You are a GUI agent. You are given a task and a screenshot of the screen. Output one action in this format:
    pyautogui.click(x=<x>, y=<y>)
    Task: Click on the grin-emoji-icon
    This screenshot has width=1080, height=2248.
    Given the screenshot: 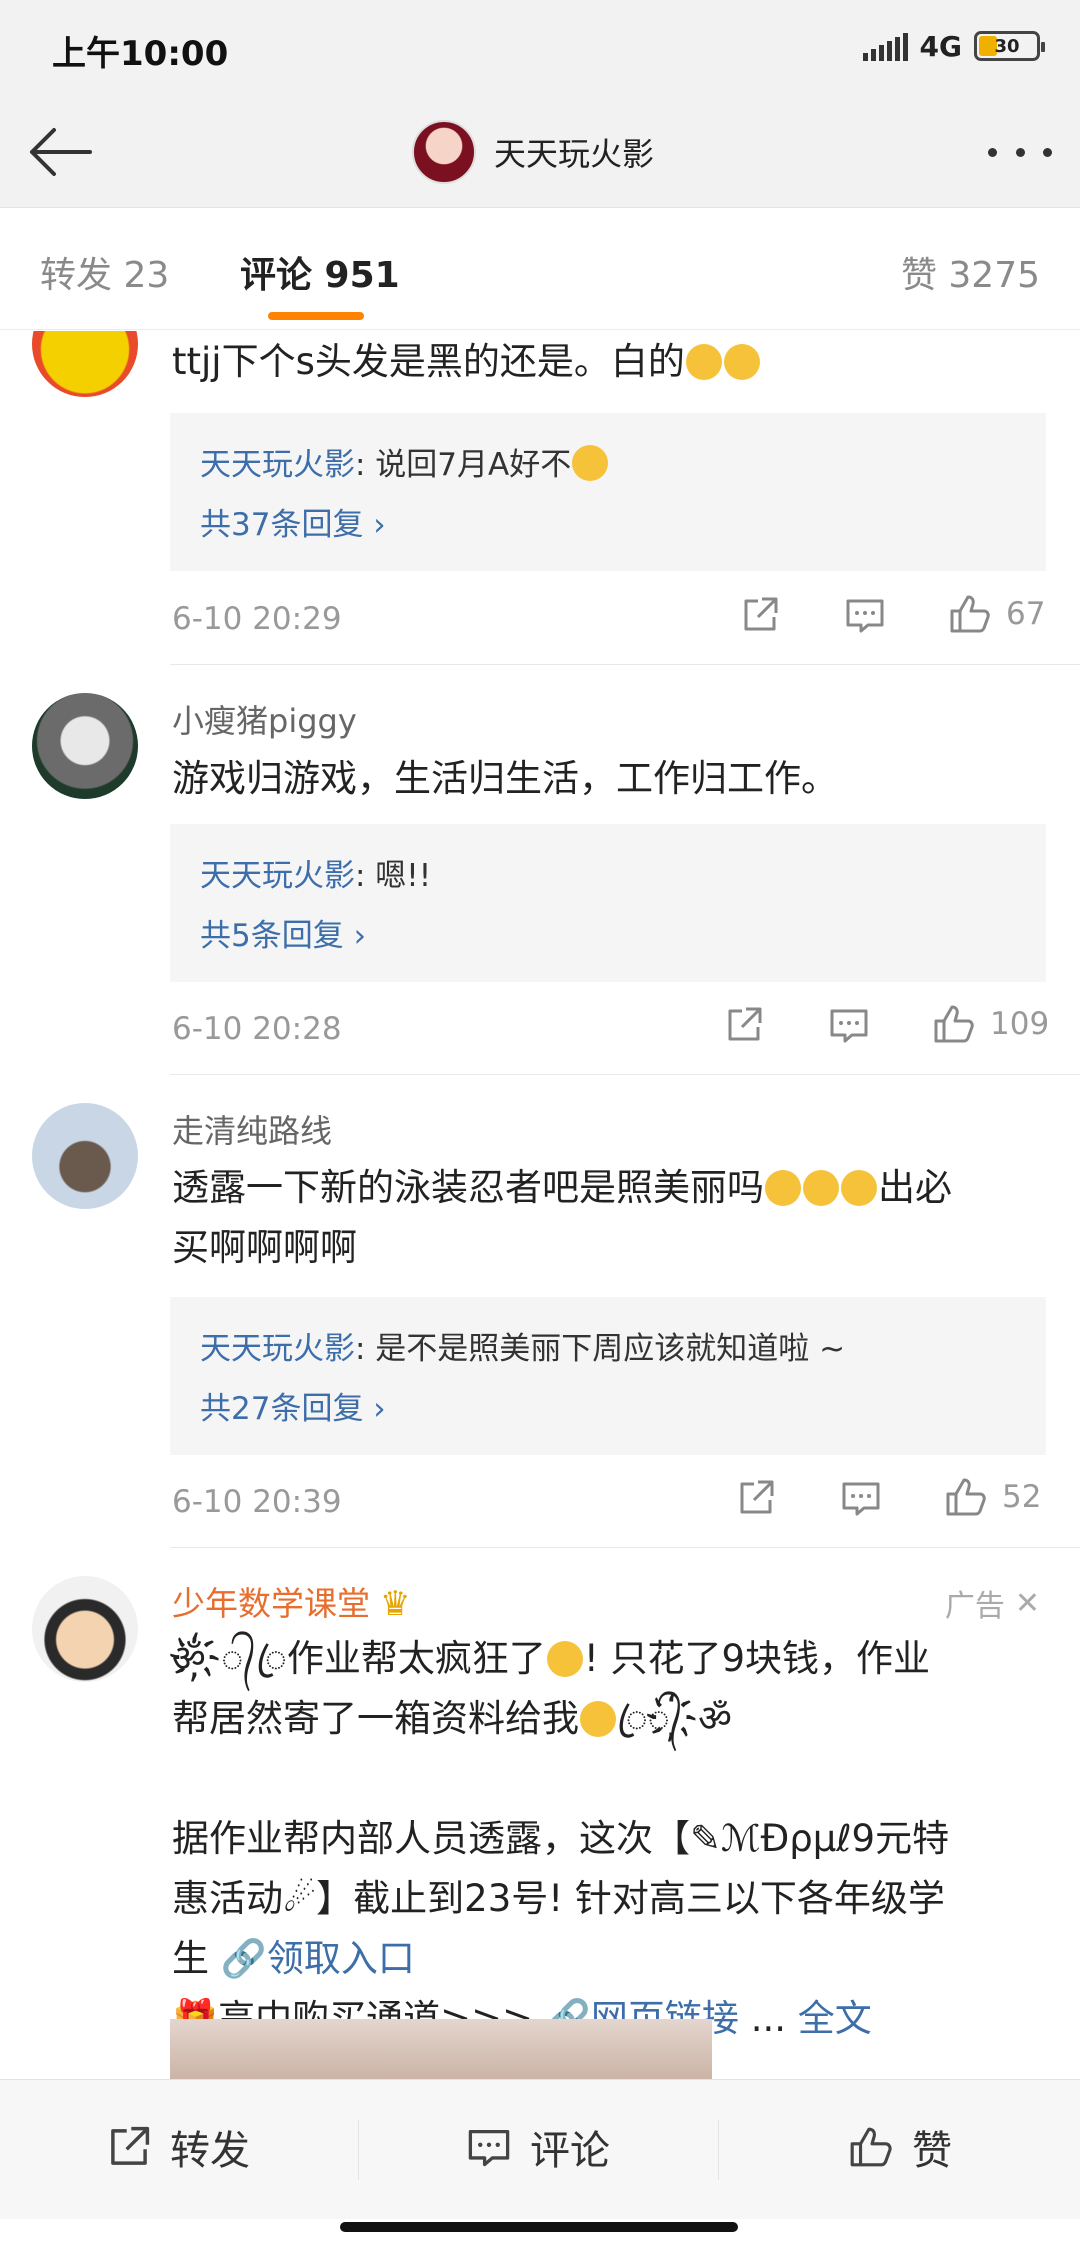 What is the action you would take?
    pyautogui.click(x=564, y=1659)
    